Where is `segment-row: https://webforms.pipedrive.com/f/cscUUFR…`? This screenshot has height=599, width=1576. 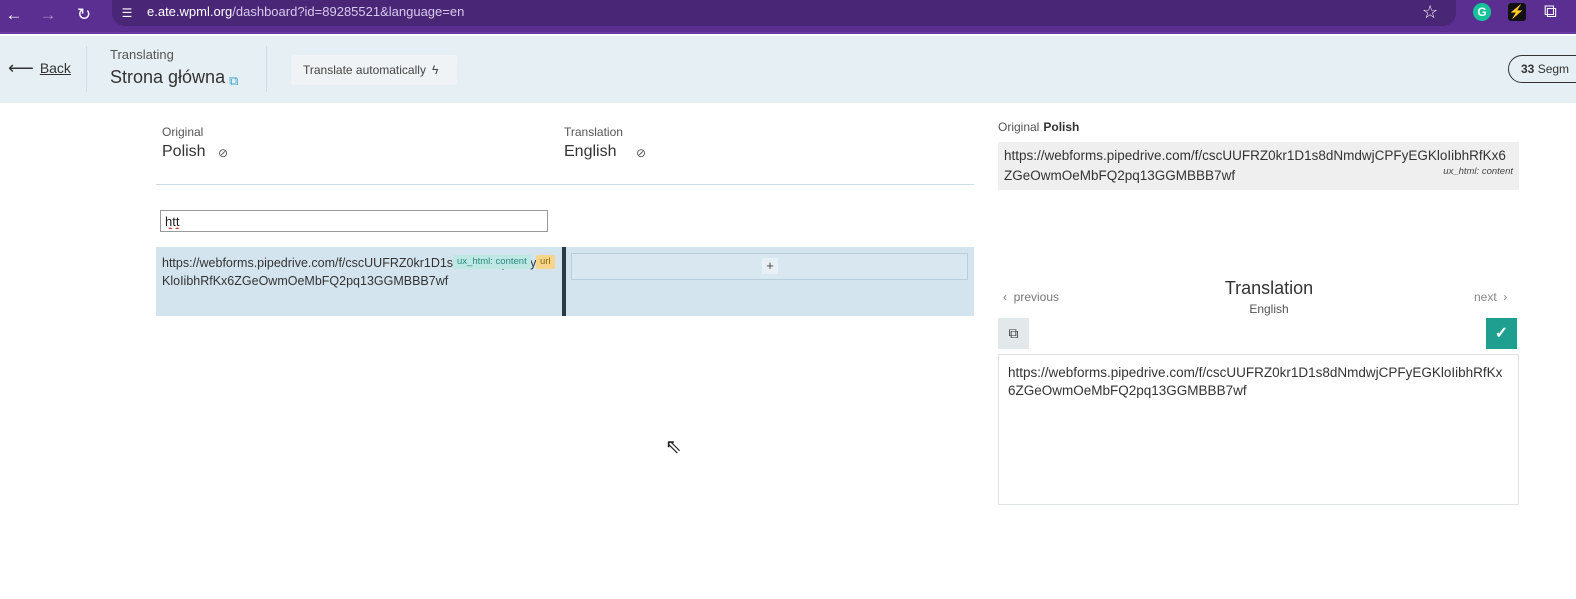 segment-row: https://webforms.pipedrive.com/f/cscUUFR… is located at coordinates (565, 281).